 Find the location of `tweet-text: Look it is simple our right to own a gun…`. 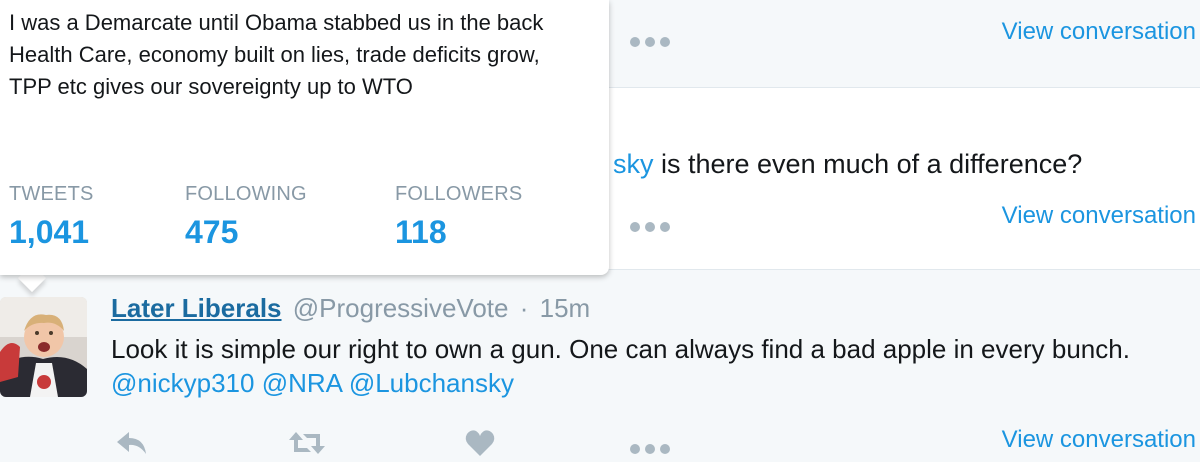

tweet-text: Look it is simple our right to own a gun… is located at coordinates (641, 366).